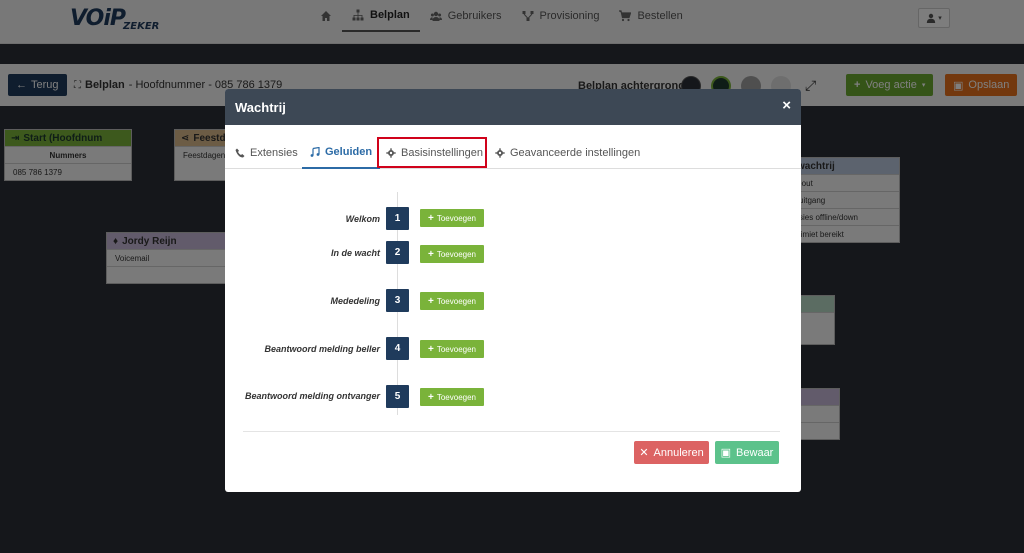 This screenshot has width=1024, height=553. I want to click on row-label-beantwoord-melding-beller: Beantwoord melding beller, so click(322, 349).